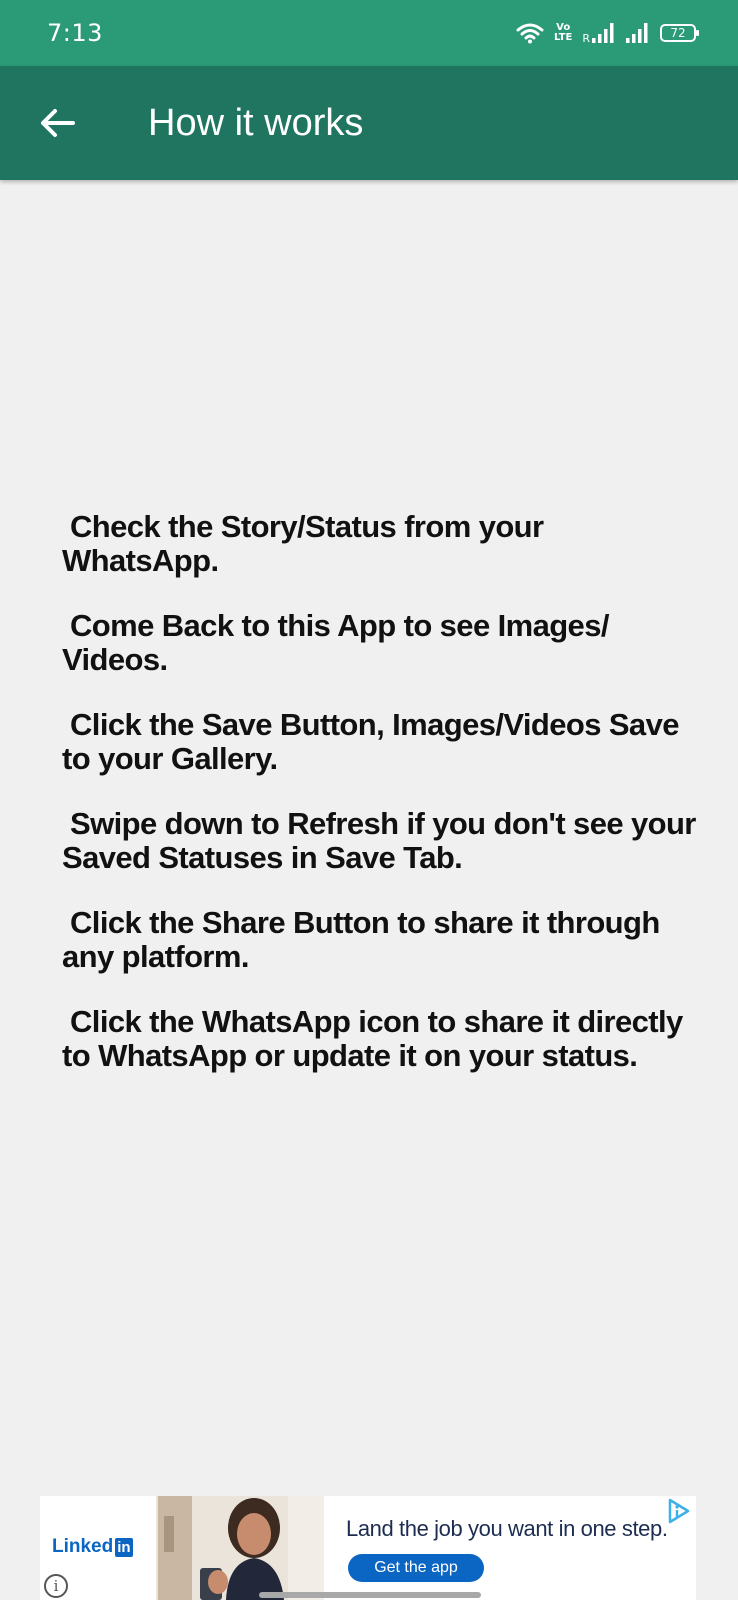  What do you see at coordinates (369, 33) in the screenshot?
I see `status-bar: 7:13 Vo LTE R 72` at bounding box center [369, 33].